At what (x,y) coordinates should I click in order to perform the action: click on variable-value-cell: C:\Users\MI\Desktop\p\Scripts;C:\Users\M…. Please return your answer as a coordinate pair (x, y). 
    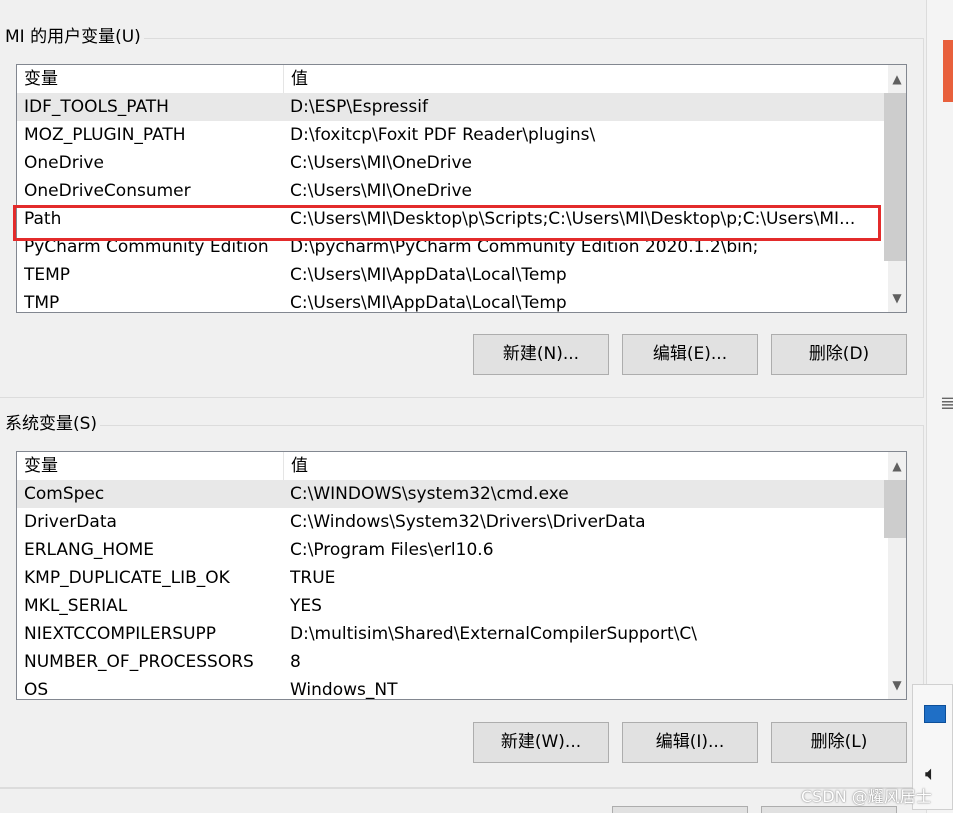
    Looking at the image, I should click on (573, 219).